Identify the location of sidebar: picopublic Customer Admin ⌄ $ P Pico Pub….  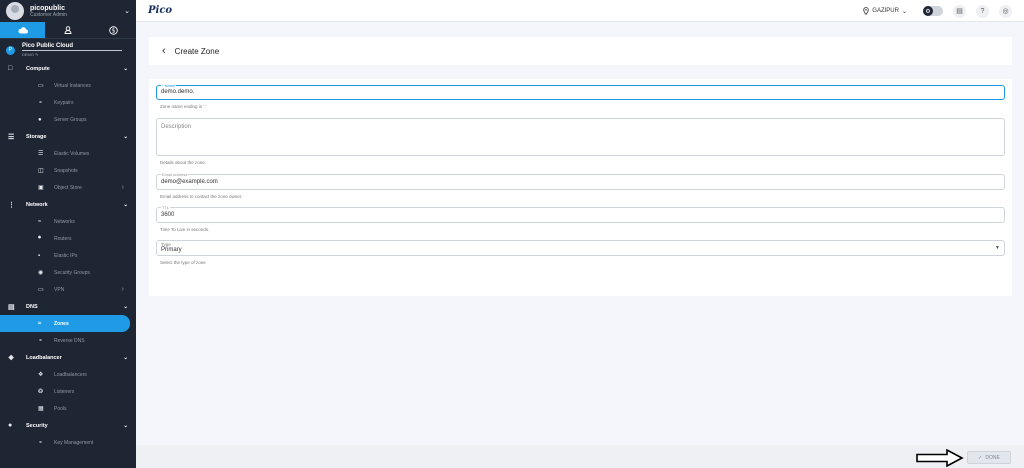
(68, 234).